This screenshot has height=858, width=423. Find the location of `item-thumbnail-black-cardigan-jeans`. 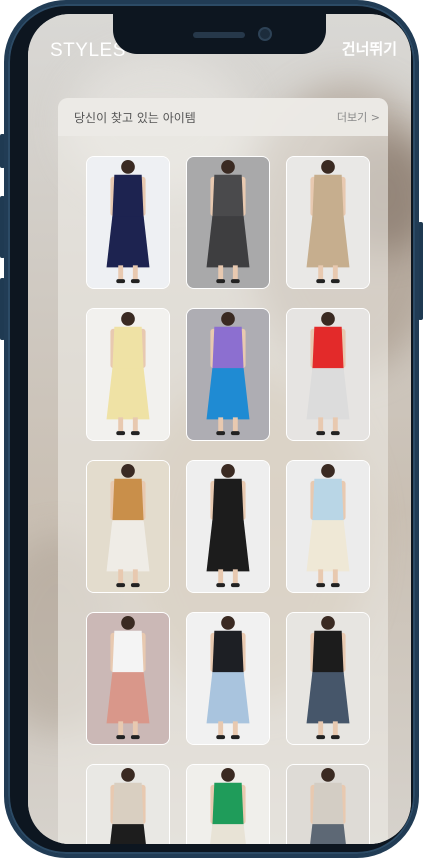

item-thumbnail-black-cardigan-jeans is located at coordinates (328, 678).